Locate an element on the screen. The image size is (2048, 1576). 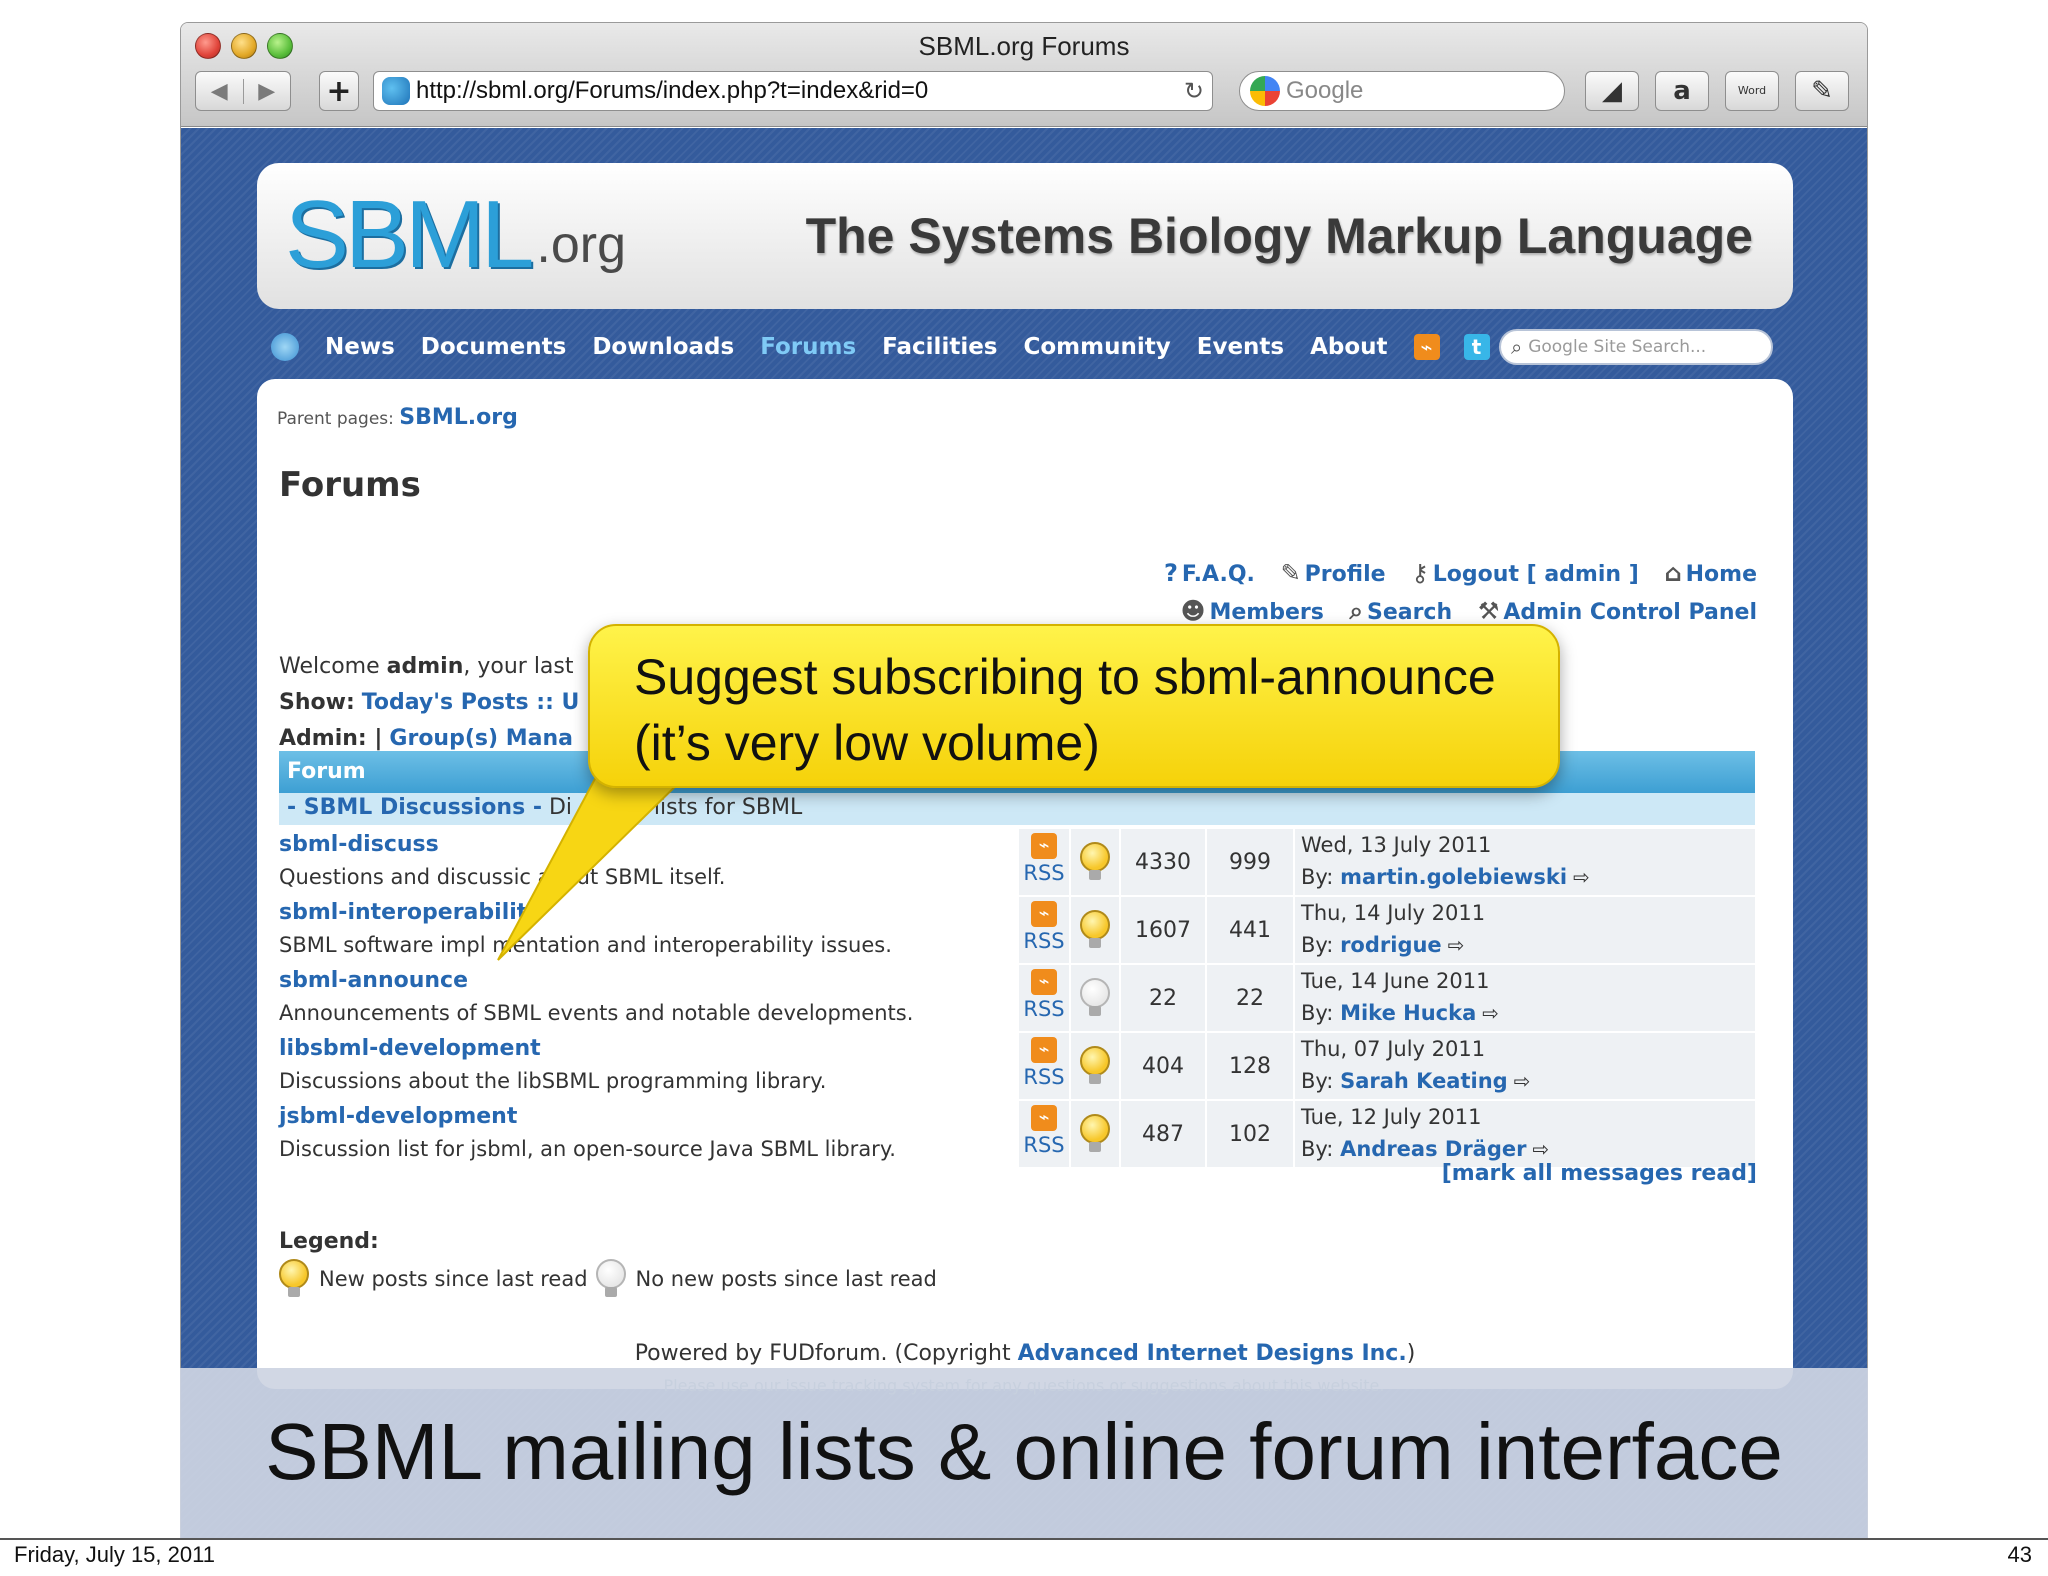
posts-count: 128 is located at coordinates (1250, 1066).